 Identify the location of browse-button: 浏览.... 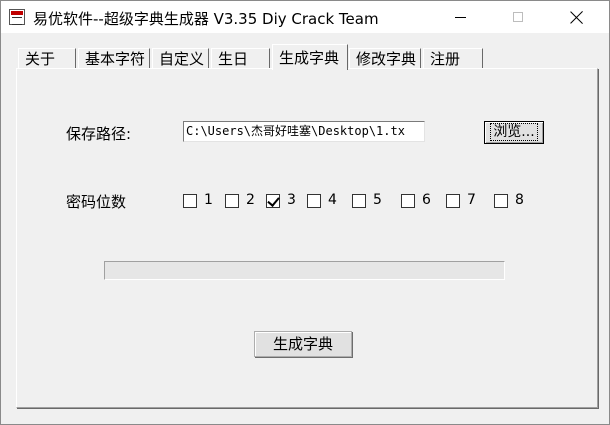
(514, 132).